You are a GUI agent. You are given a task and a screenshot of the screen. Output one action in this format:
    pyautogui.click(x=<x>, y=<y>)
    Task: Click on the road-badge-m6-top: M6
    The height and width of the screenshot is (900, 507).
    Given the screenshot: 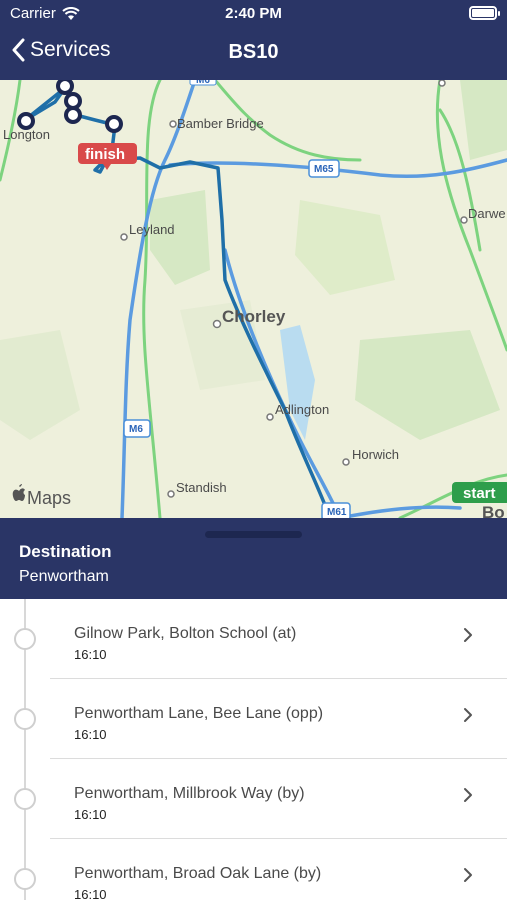 What is the action you would take?
    pyautogui.click(x=203, y=83)
    